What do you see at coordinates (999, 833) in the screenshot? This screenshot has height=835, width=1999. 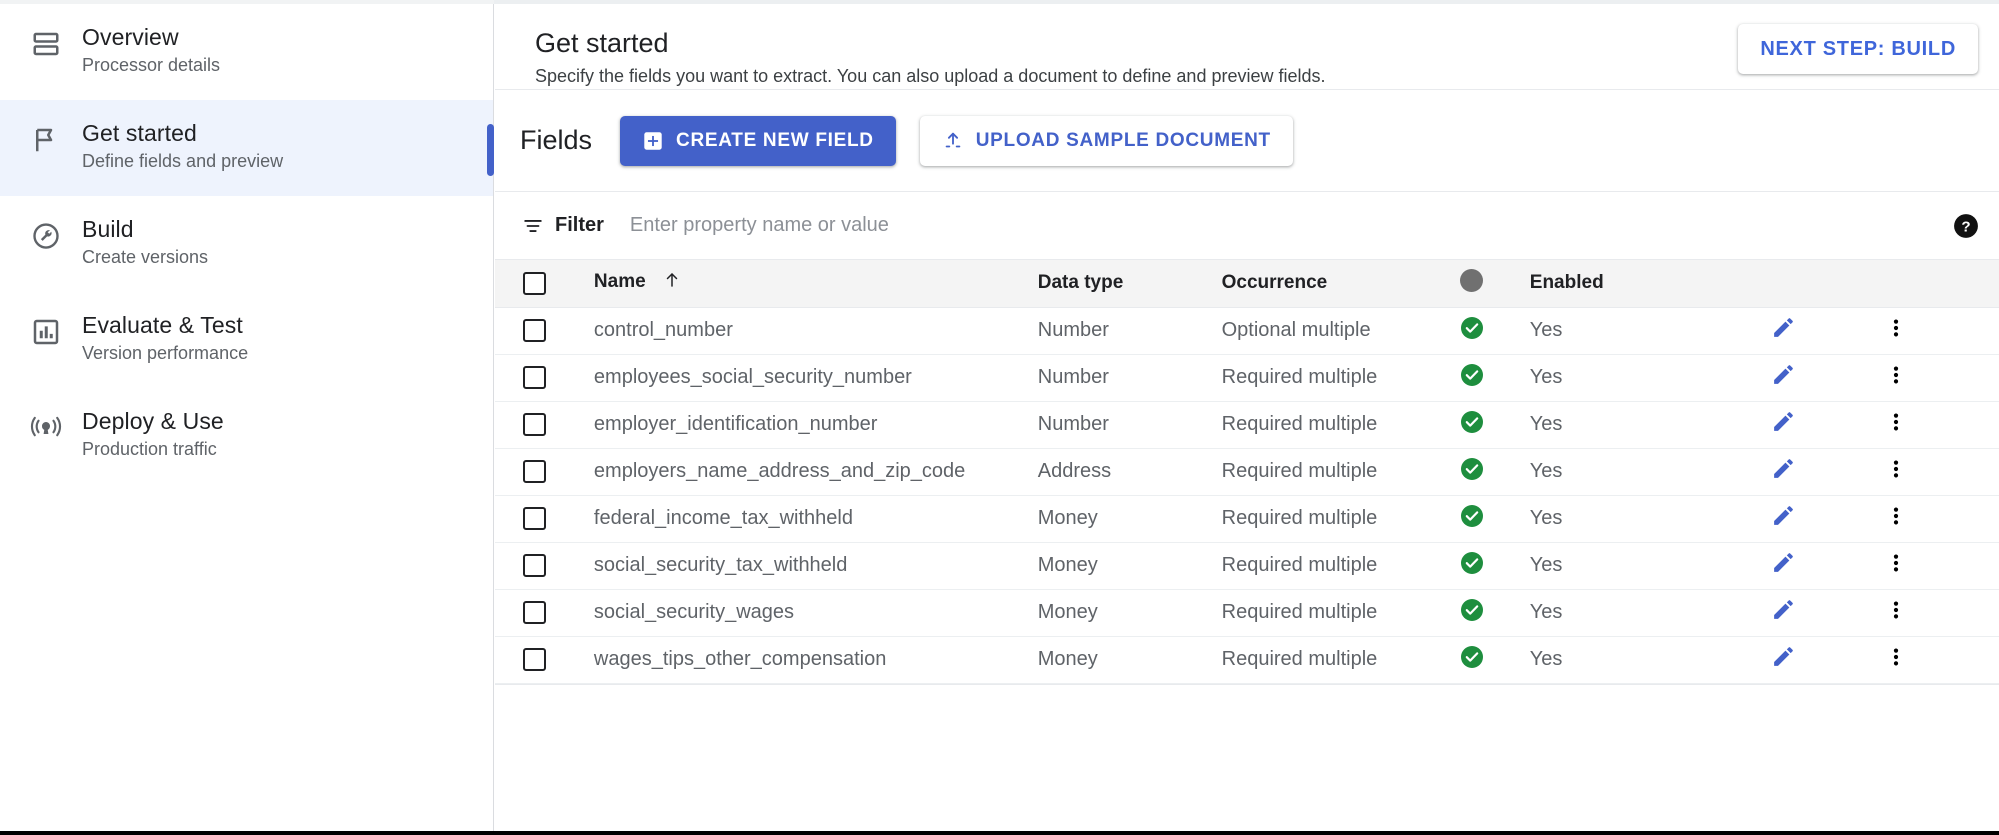 I see `window-bottom-edge` at bounding box center [999, 833].